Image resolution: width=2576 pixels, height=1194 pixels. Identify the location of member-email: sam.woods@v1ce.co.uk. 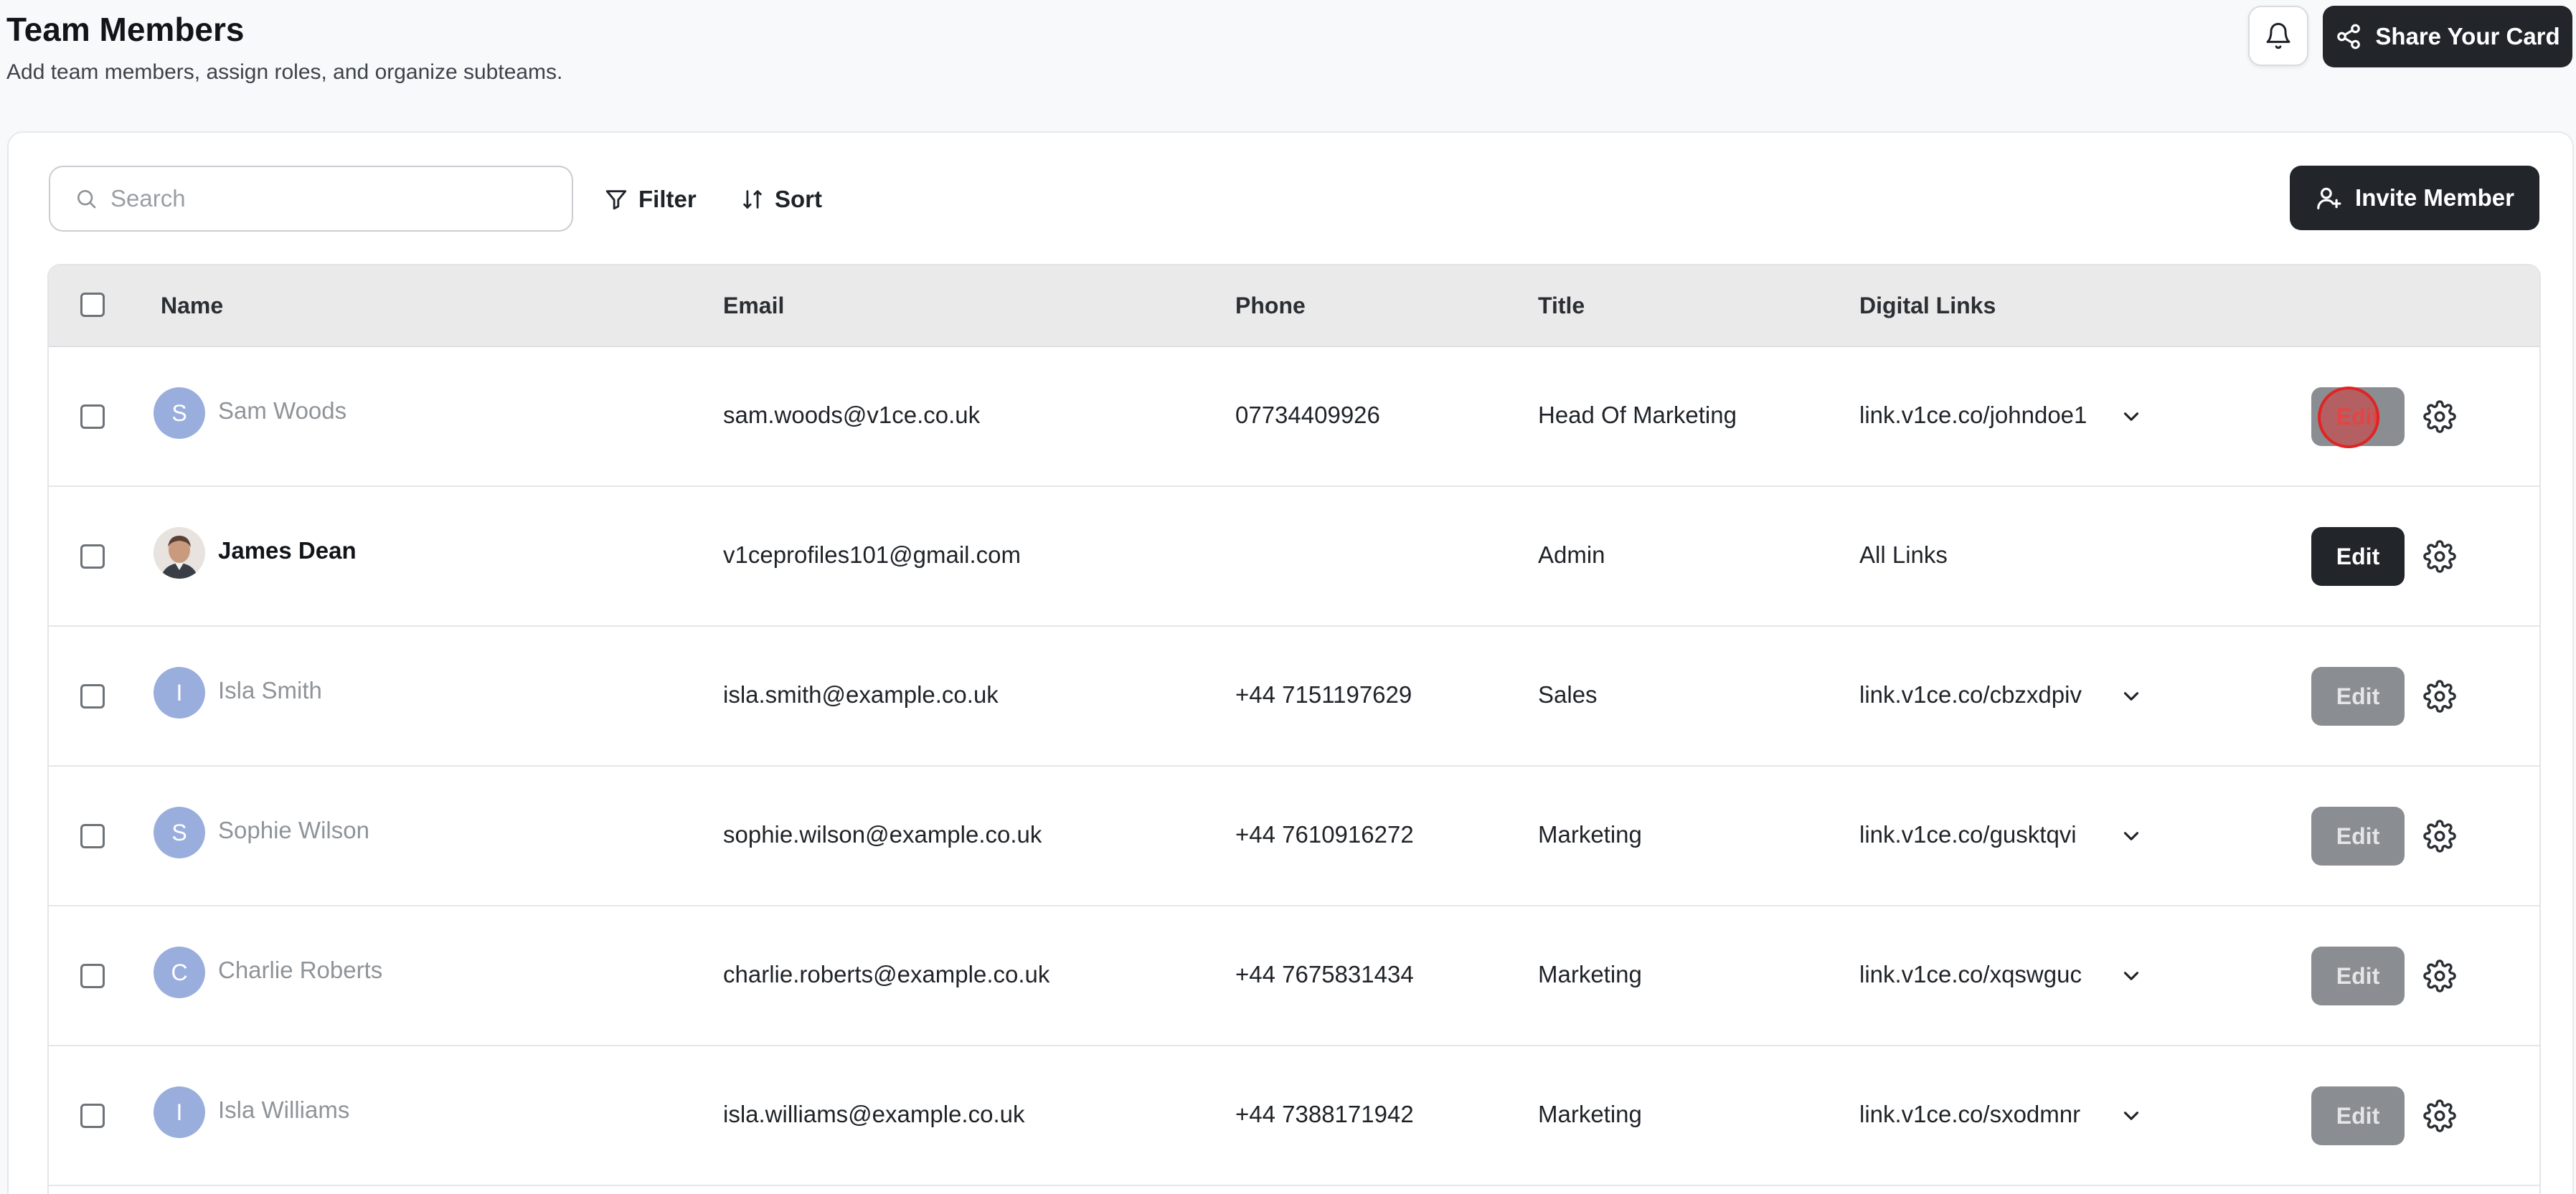
(852, 415).